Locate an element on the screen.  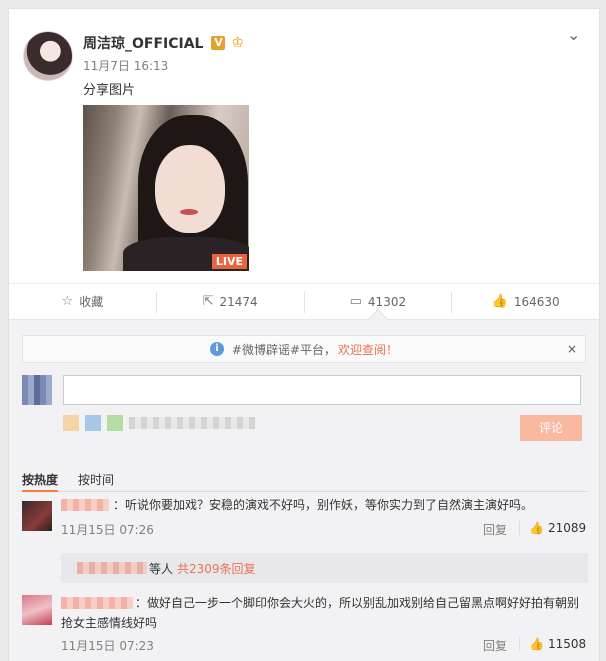
share-icon: ⇱ is located at coordinates (208, 301).